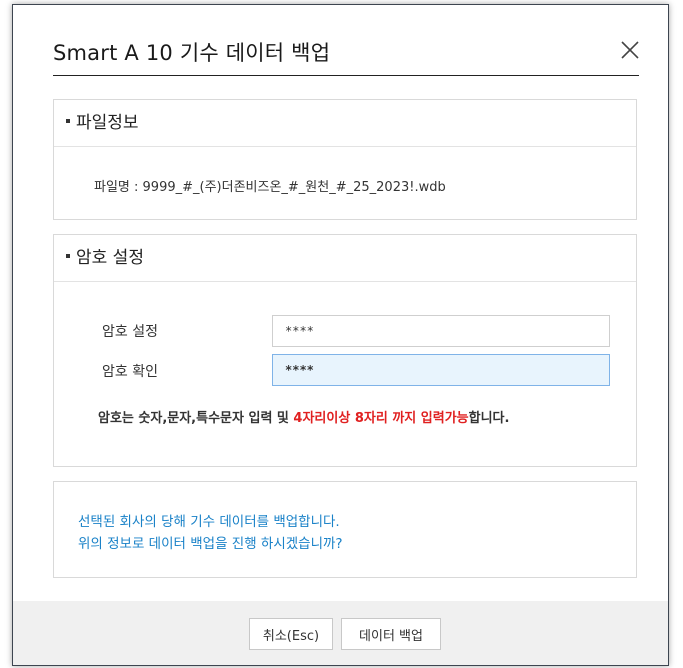  I want to click on dialog-title: Smart A 10 기수 데이터 백업, so click(192, 53).